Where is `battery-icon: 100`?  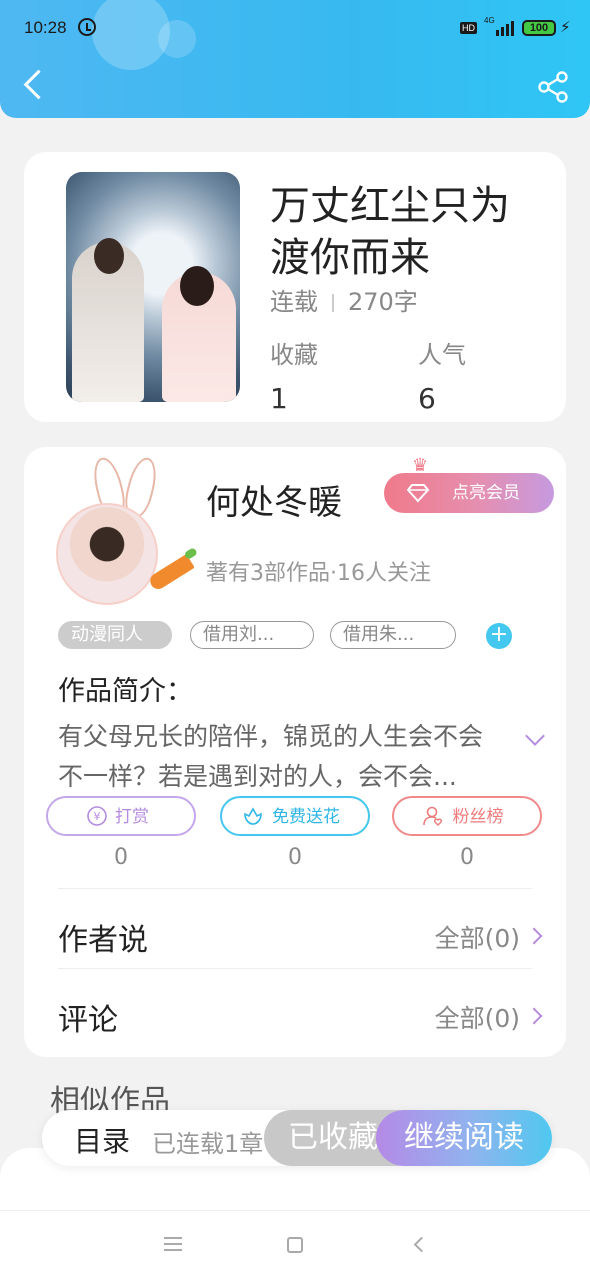 battery-icon: 100 is located at coordinates (539, 28).